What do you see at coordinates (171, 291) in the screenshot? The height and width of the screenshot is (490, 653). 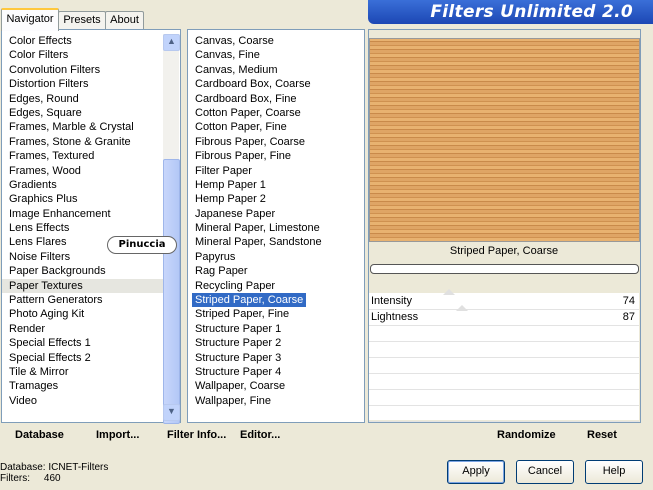 I see `scroll-thumb` at bounding box center [171, 291].